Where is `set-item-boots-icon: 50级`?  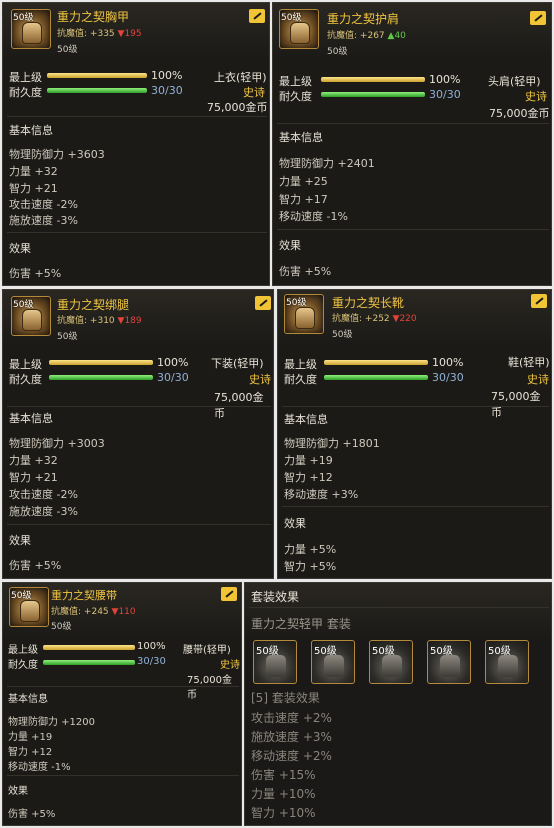
set-item-boots-icon: 50级 is located at coordinates (507, 662).